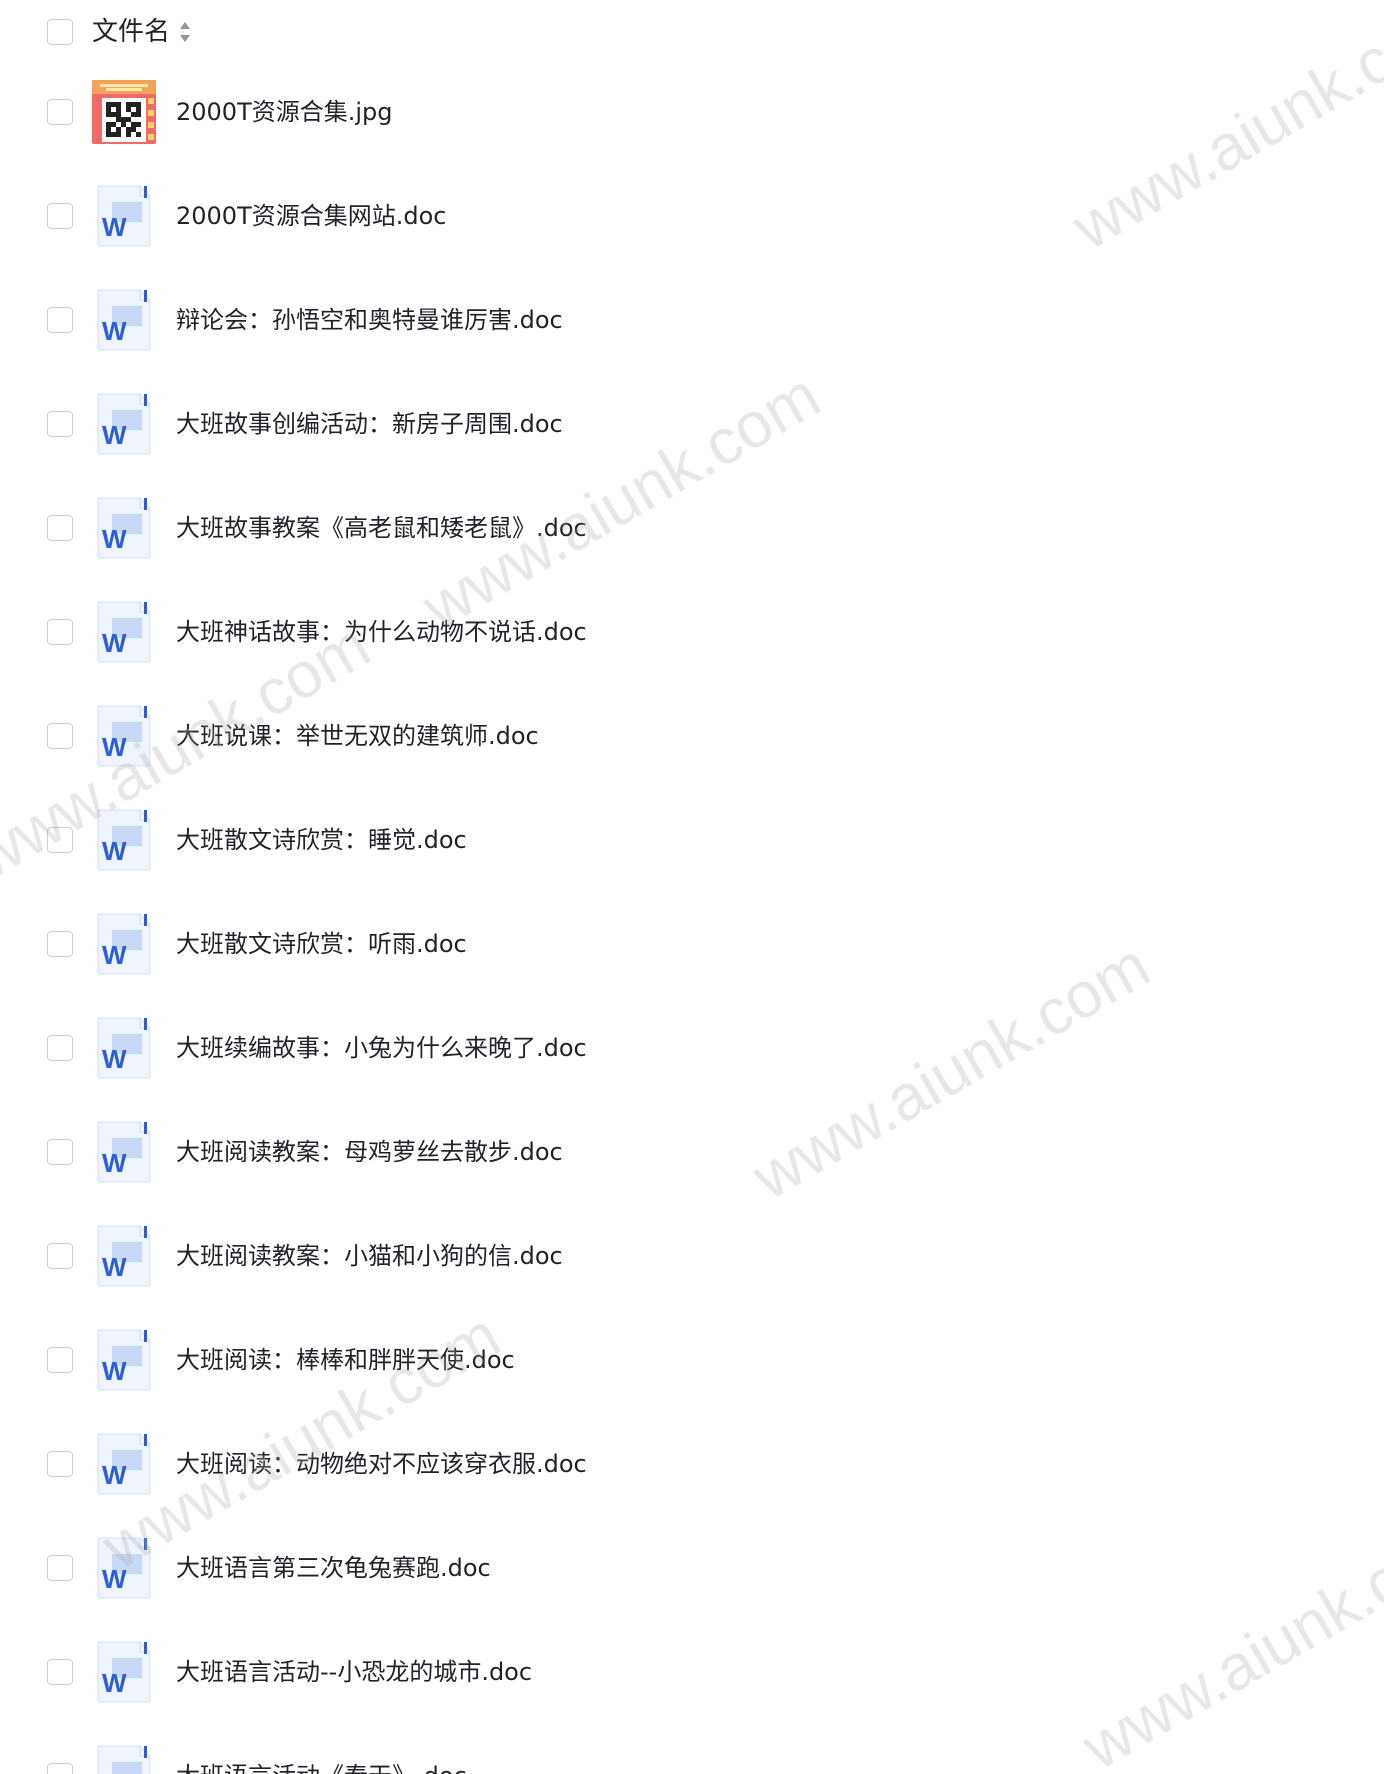  I want to click on file-row: W 大班阅读教案：小猫和小狗的信.doc, so click(692, 1256).